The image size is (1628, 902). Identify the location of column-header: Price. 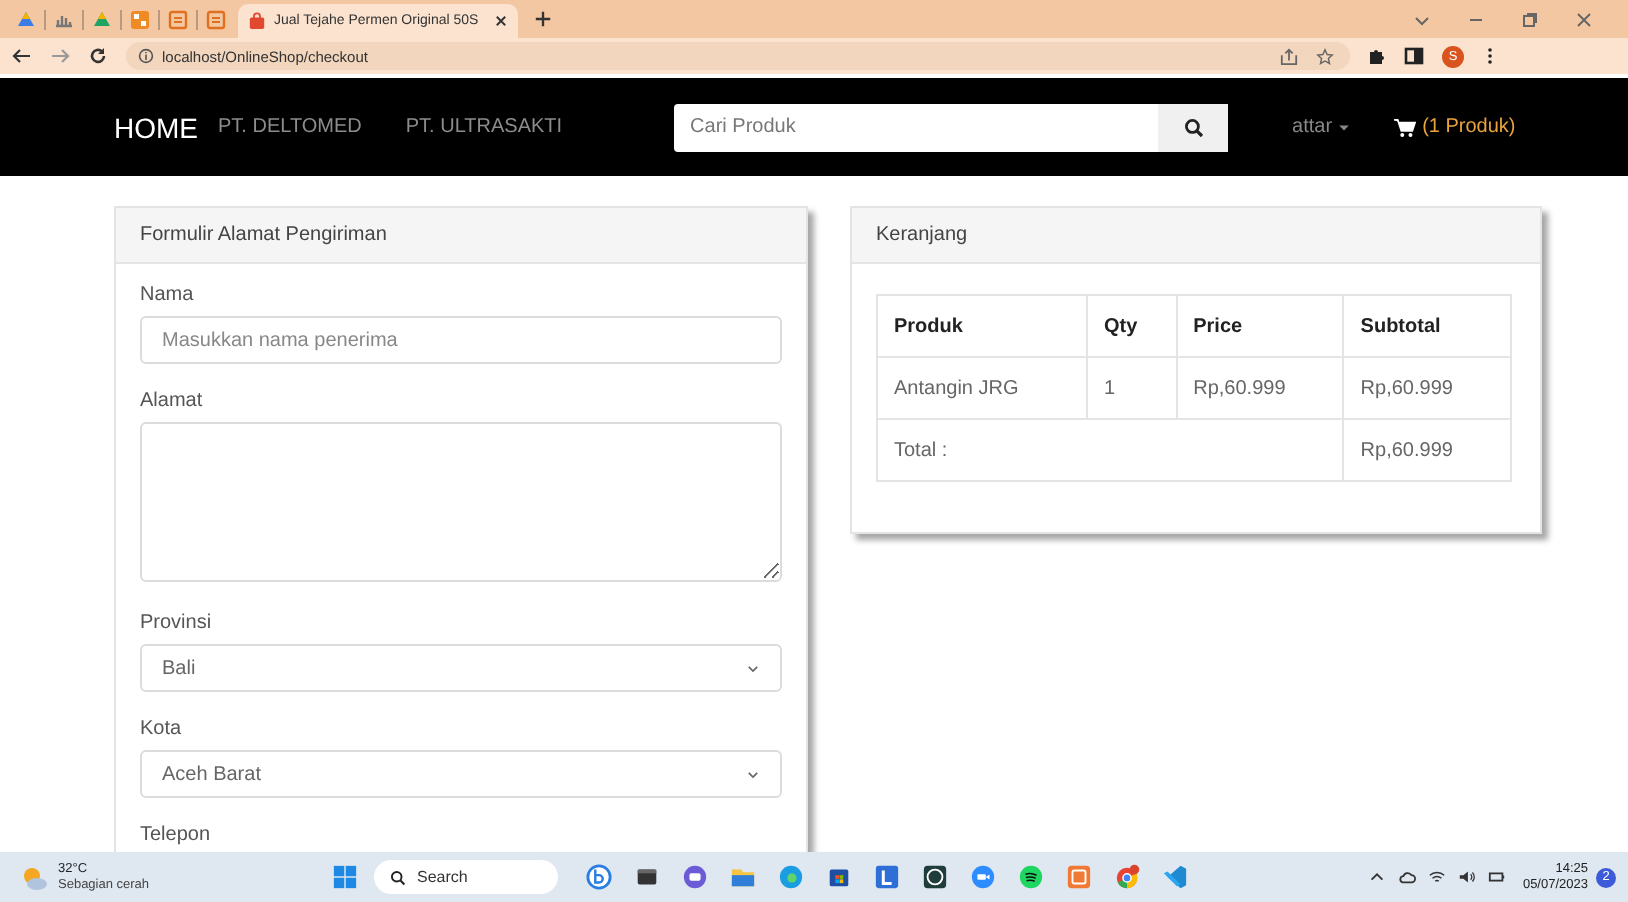
(1260, 326).